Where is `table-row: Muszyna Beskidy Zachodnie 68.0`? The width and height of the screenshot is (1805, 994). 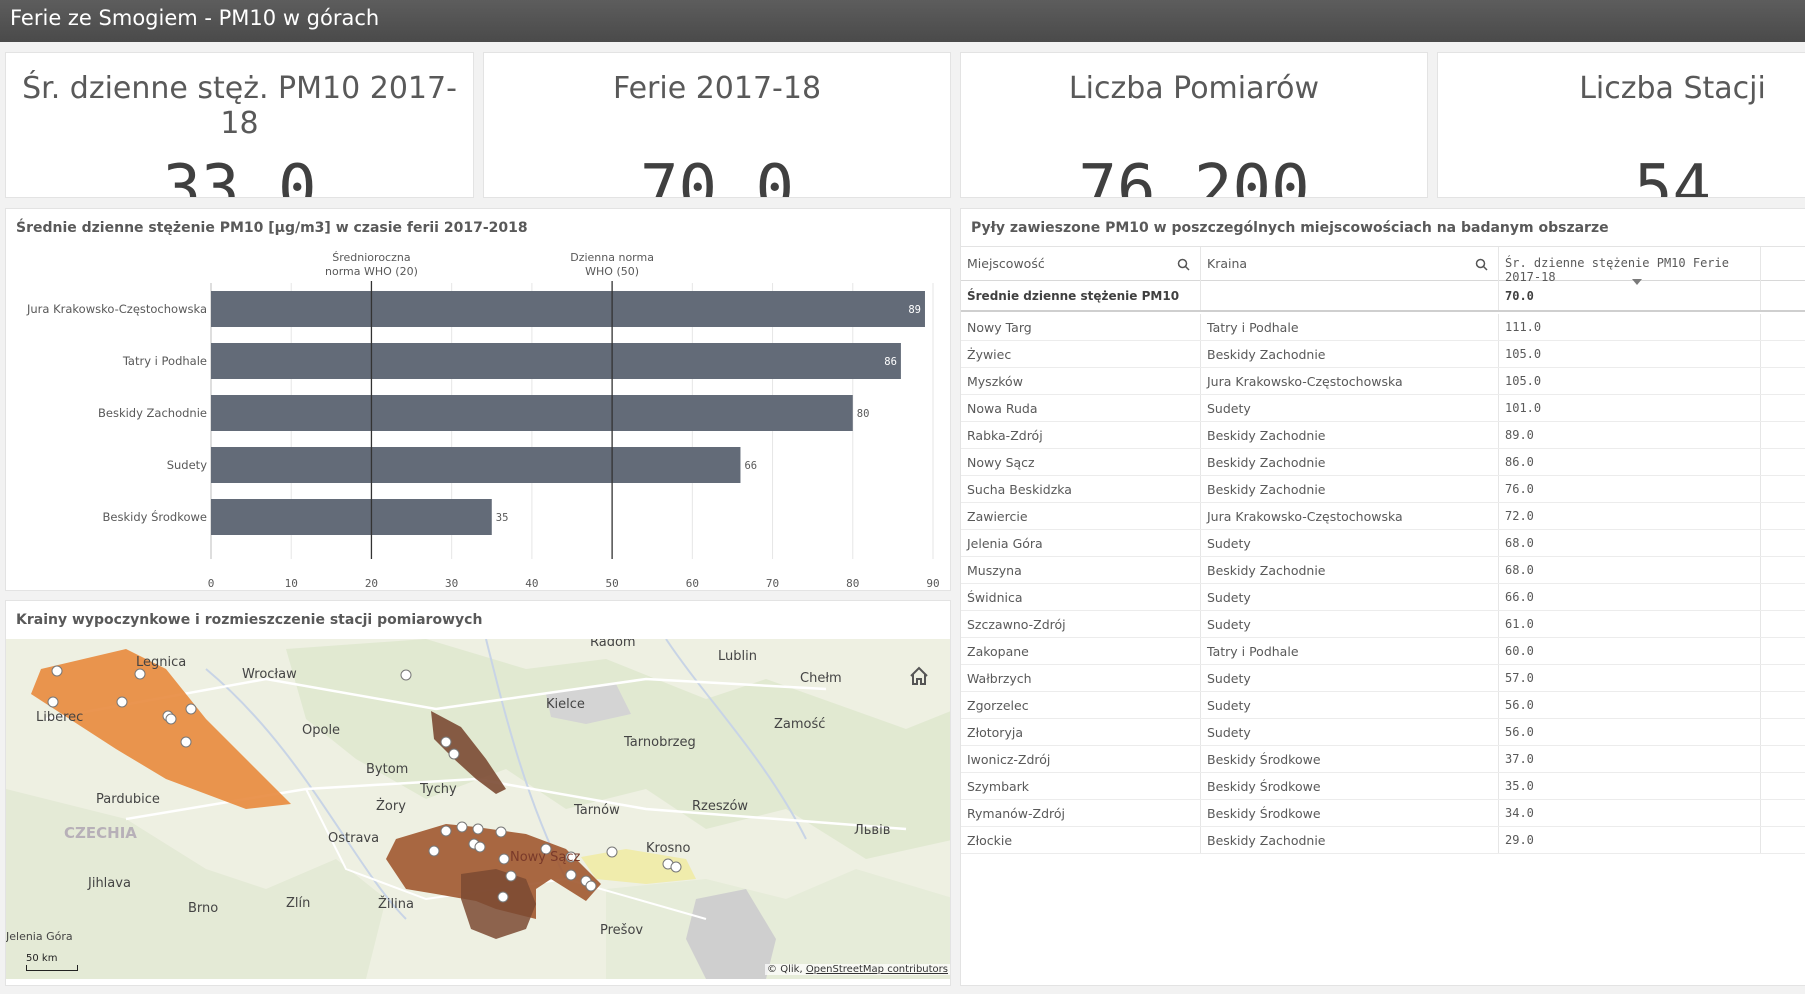
table-row: Muszyna Beskidy Zachodnie 68.0 is located at coordinates (1383, 570).